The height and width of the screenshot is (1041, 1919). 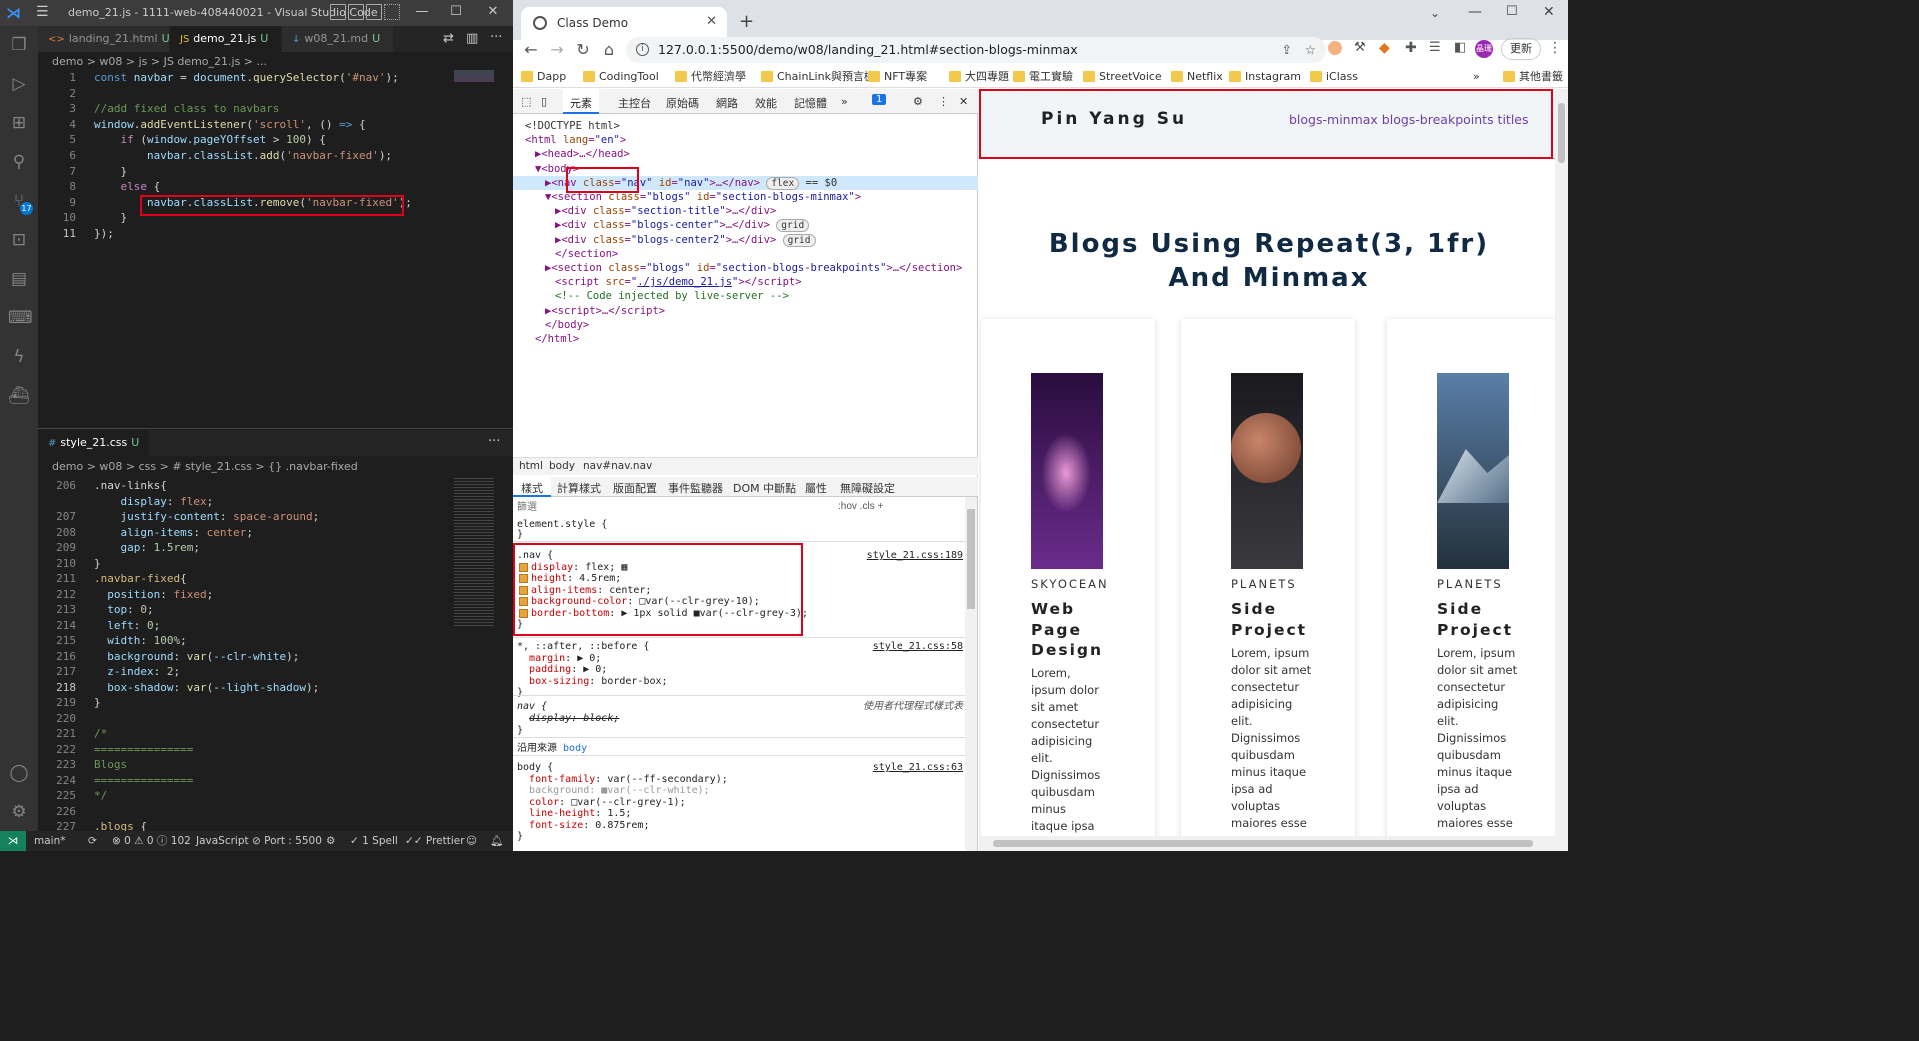 I want to click on browser-close-icon: ✕, so click(x=1549, y=12).